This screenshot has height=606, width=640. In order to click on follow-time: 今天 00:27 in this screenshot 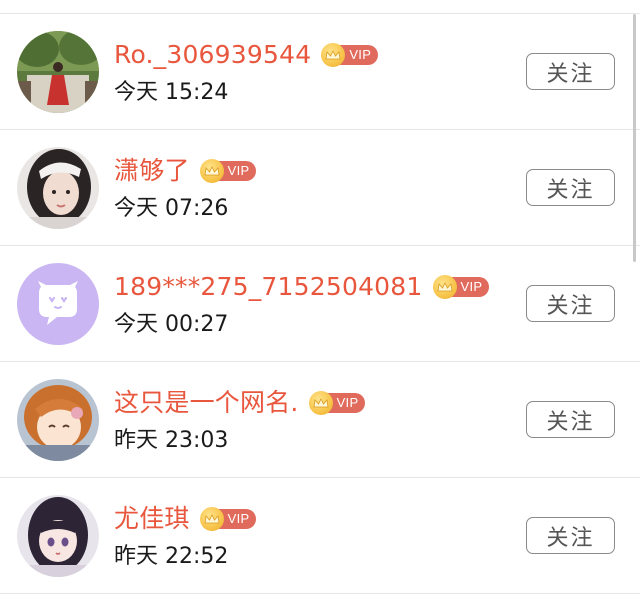, I will do `click(171, 324)`.